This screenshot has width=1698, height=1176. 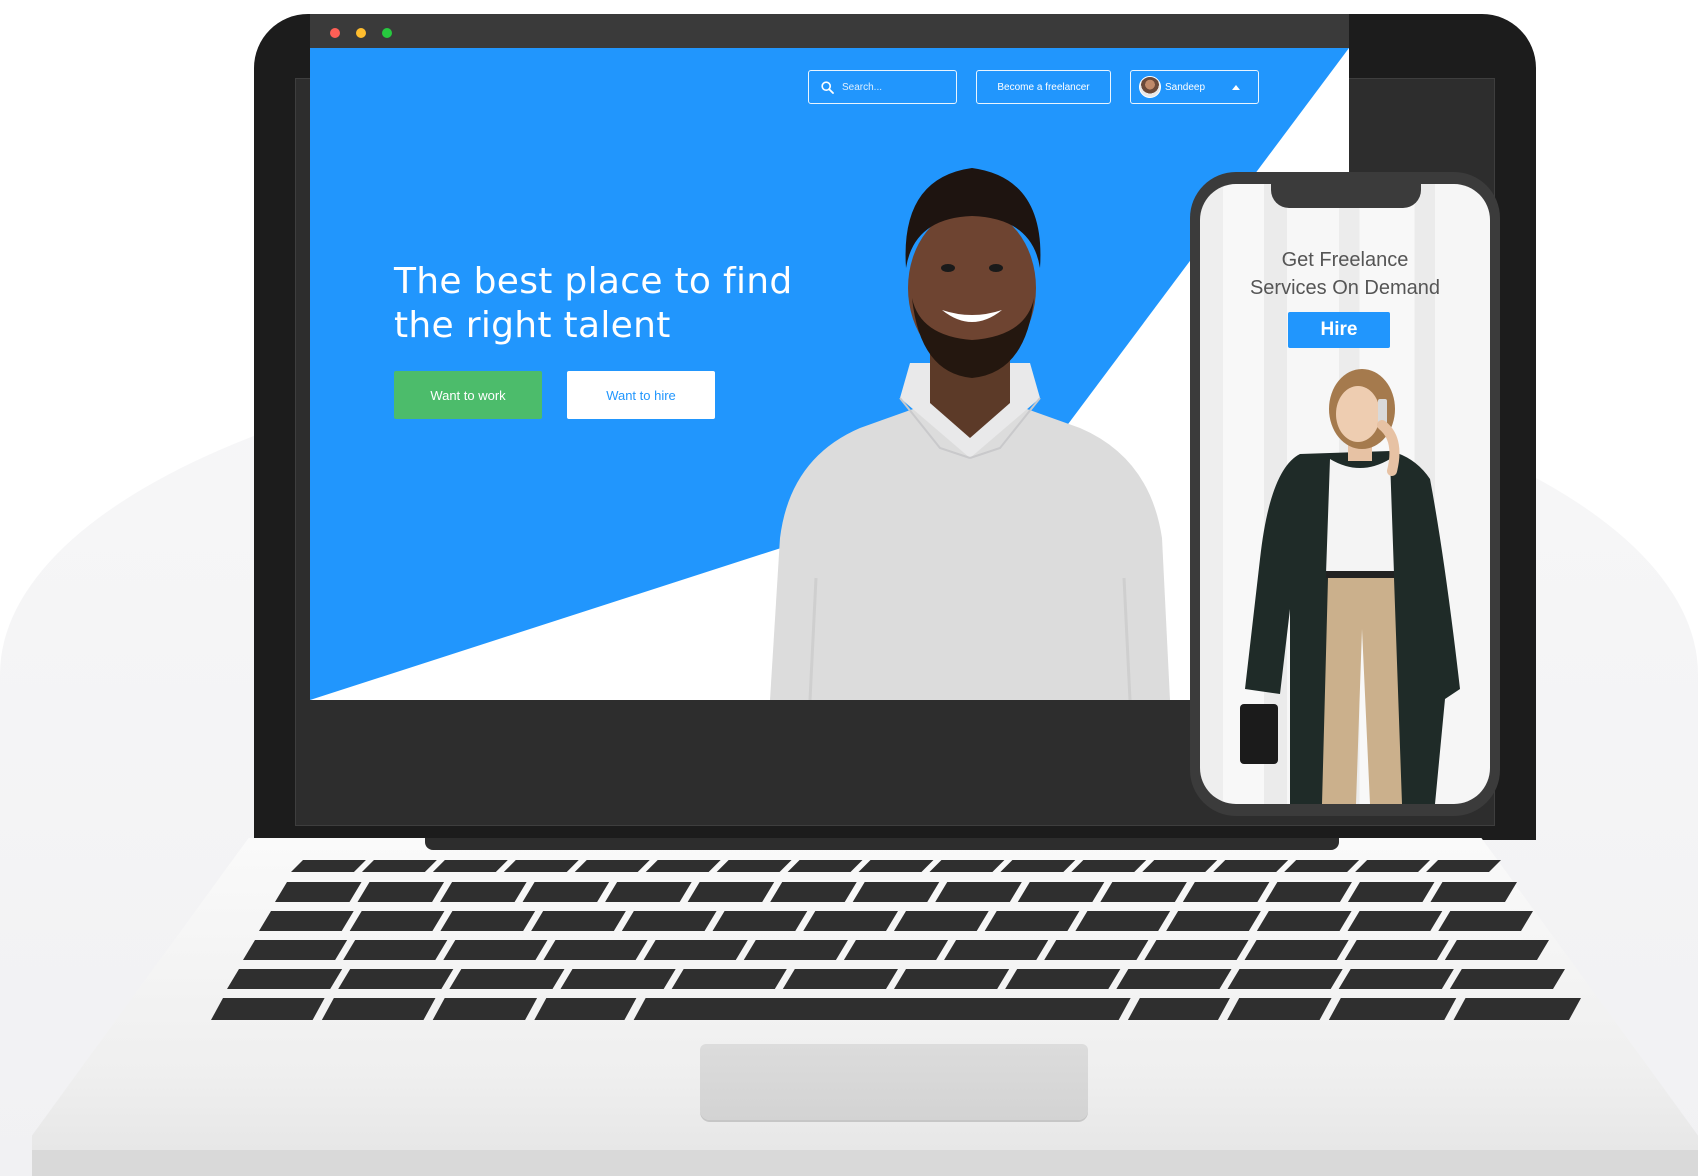 I want to click on hero-man-photo, so click(x=970, y=434).